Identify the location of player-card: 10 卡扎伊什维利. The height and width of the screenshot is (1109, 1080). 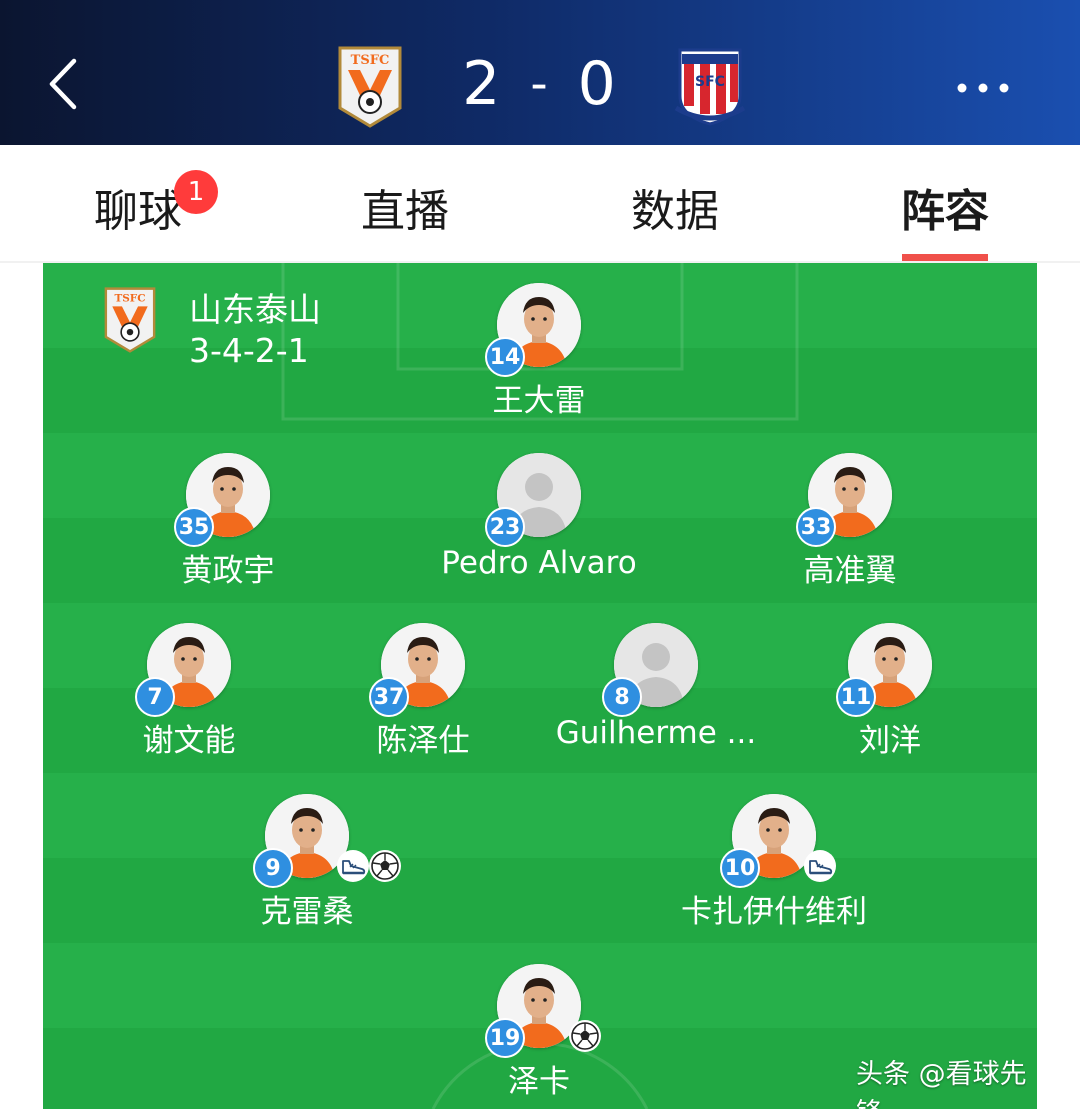
(774, 869).